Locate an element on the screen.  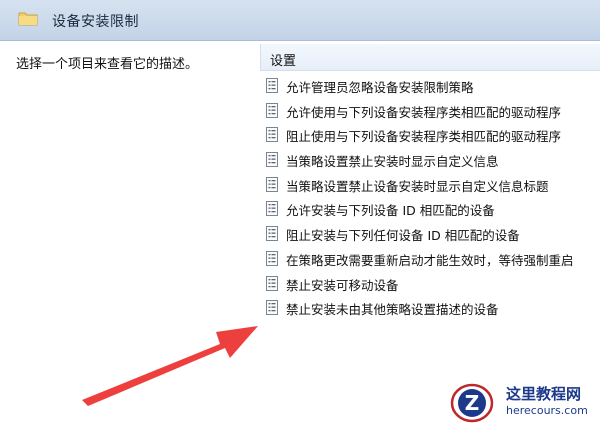
watermark-logo: Z 这里教程网 herecours.com is located at coordinates (525, 403).